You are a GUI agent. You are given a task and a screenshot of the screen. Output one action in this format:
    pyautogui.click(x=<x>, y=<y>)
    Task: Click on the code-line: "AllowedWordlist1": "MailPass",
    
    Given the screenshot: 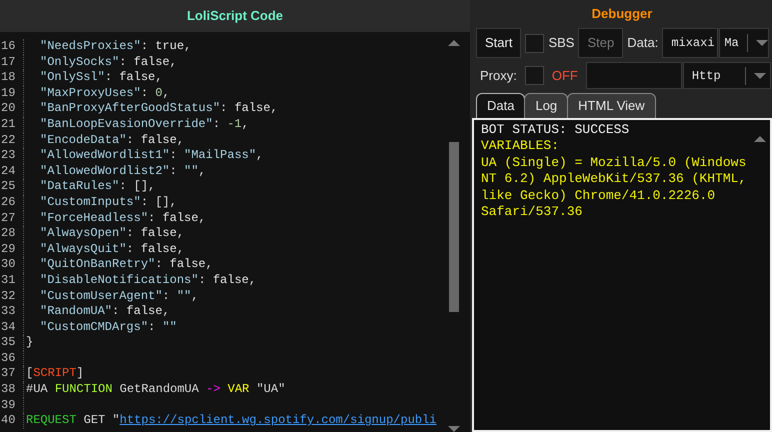 What is the action you would take?
    pyautogui.click(x=151, y=156)
    